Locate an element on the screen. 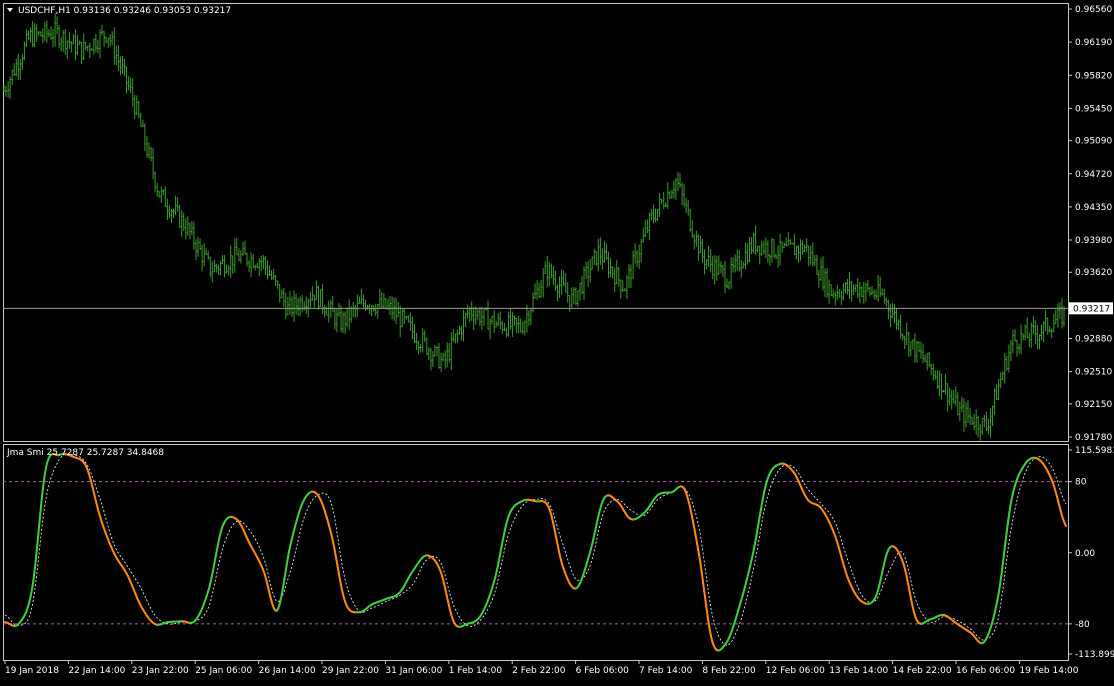 The width and height of the screenshot is (1114, 686). y-axis-tick-label: 0.92880 is located at coordinates (1093, 340).